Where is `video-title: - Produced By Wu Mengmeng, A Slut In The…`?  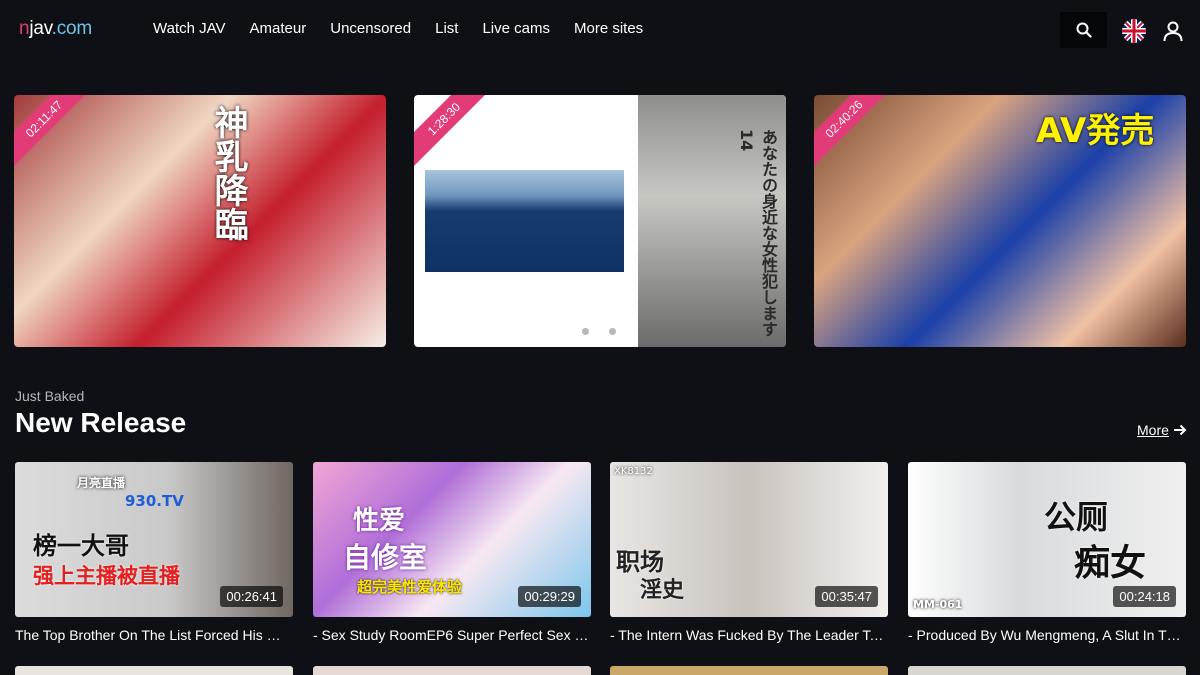 video-title: - Produced By Wu Mengmeng, A Slut In The… is located at coordinates (1047, 635).